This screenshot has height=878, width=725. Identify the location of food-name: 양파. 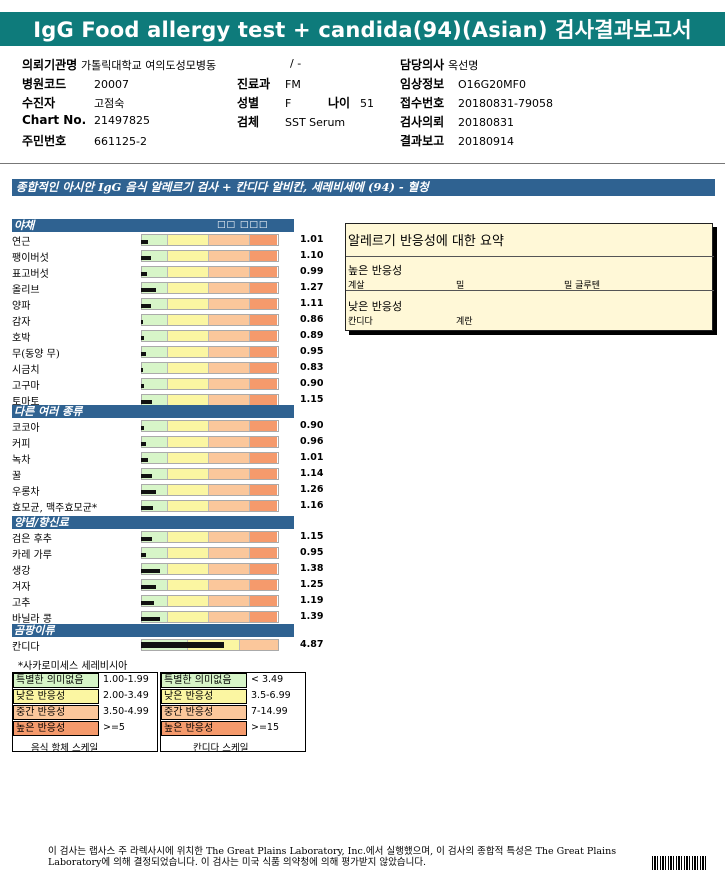
(21, 306).